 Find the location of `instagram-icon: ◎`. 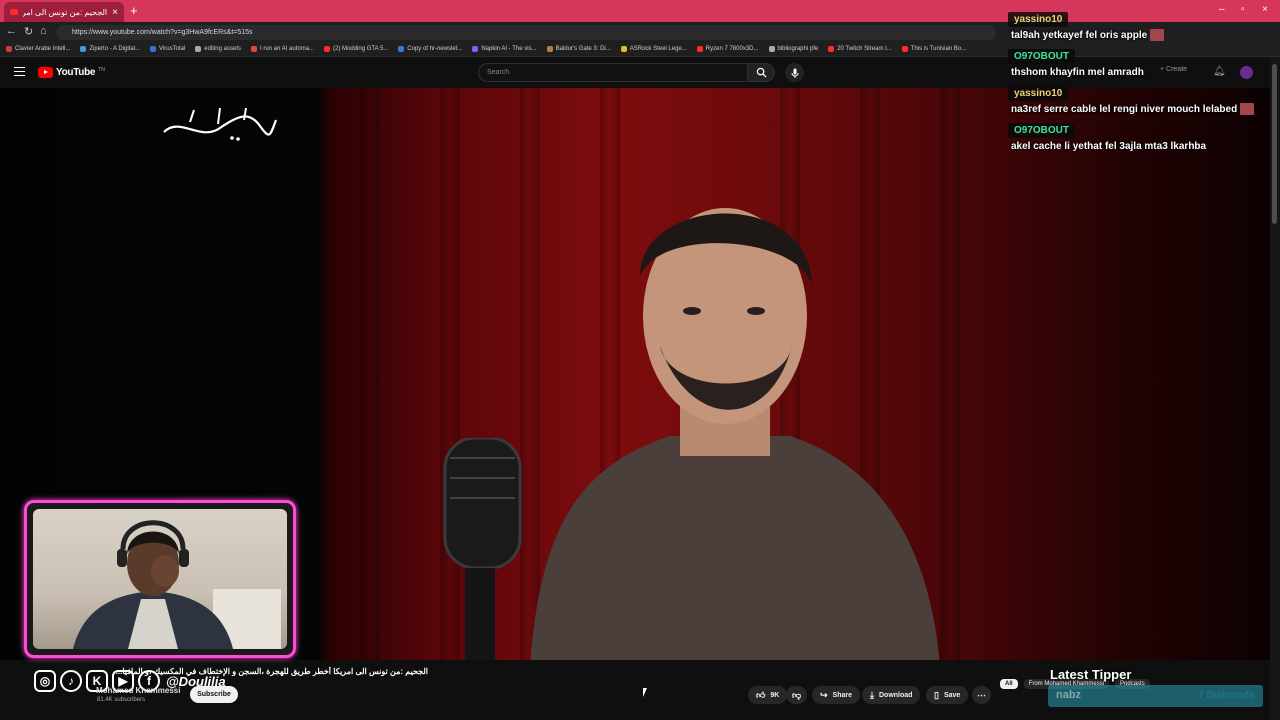

instagram-icon: ◎ is located at coordinates (45, 681).